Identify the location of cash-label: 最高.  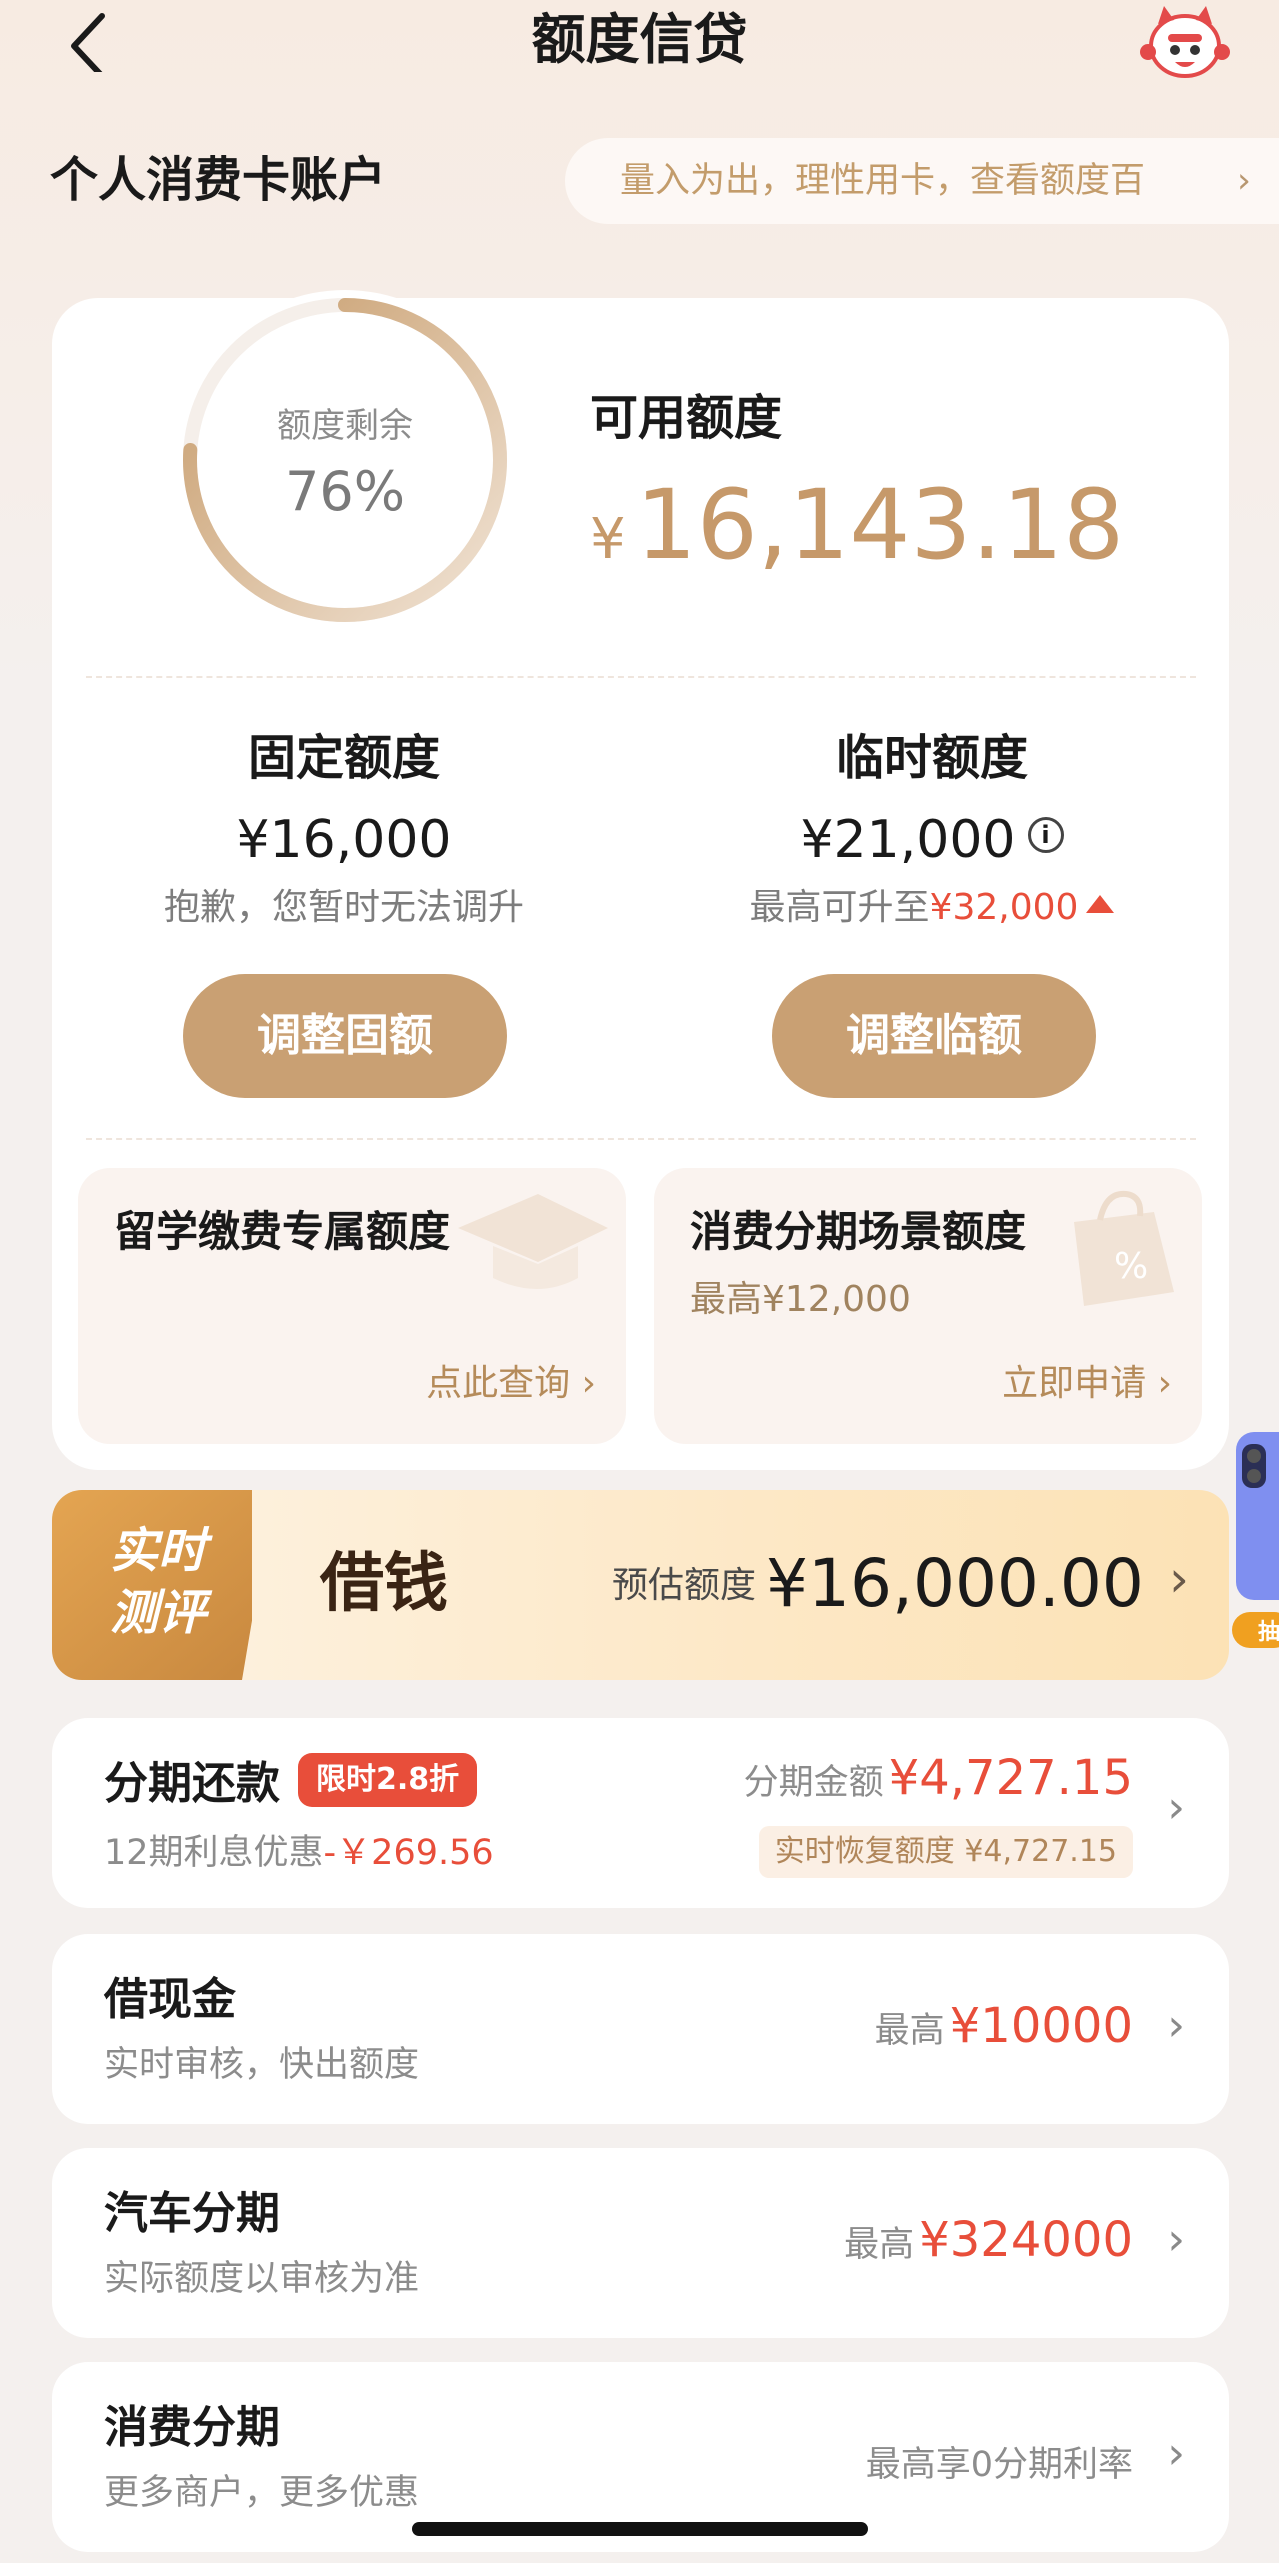
(909, 2031).